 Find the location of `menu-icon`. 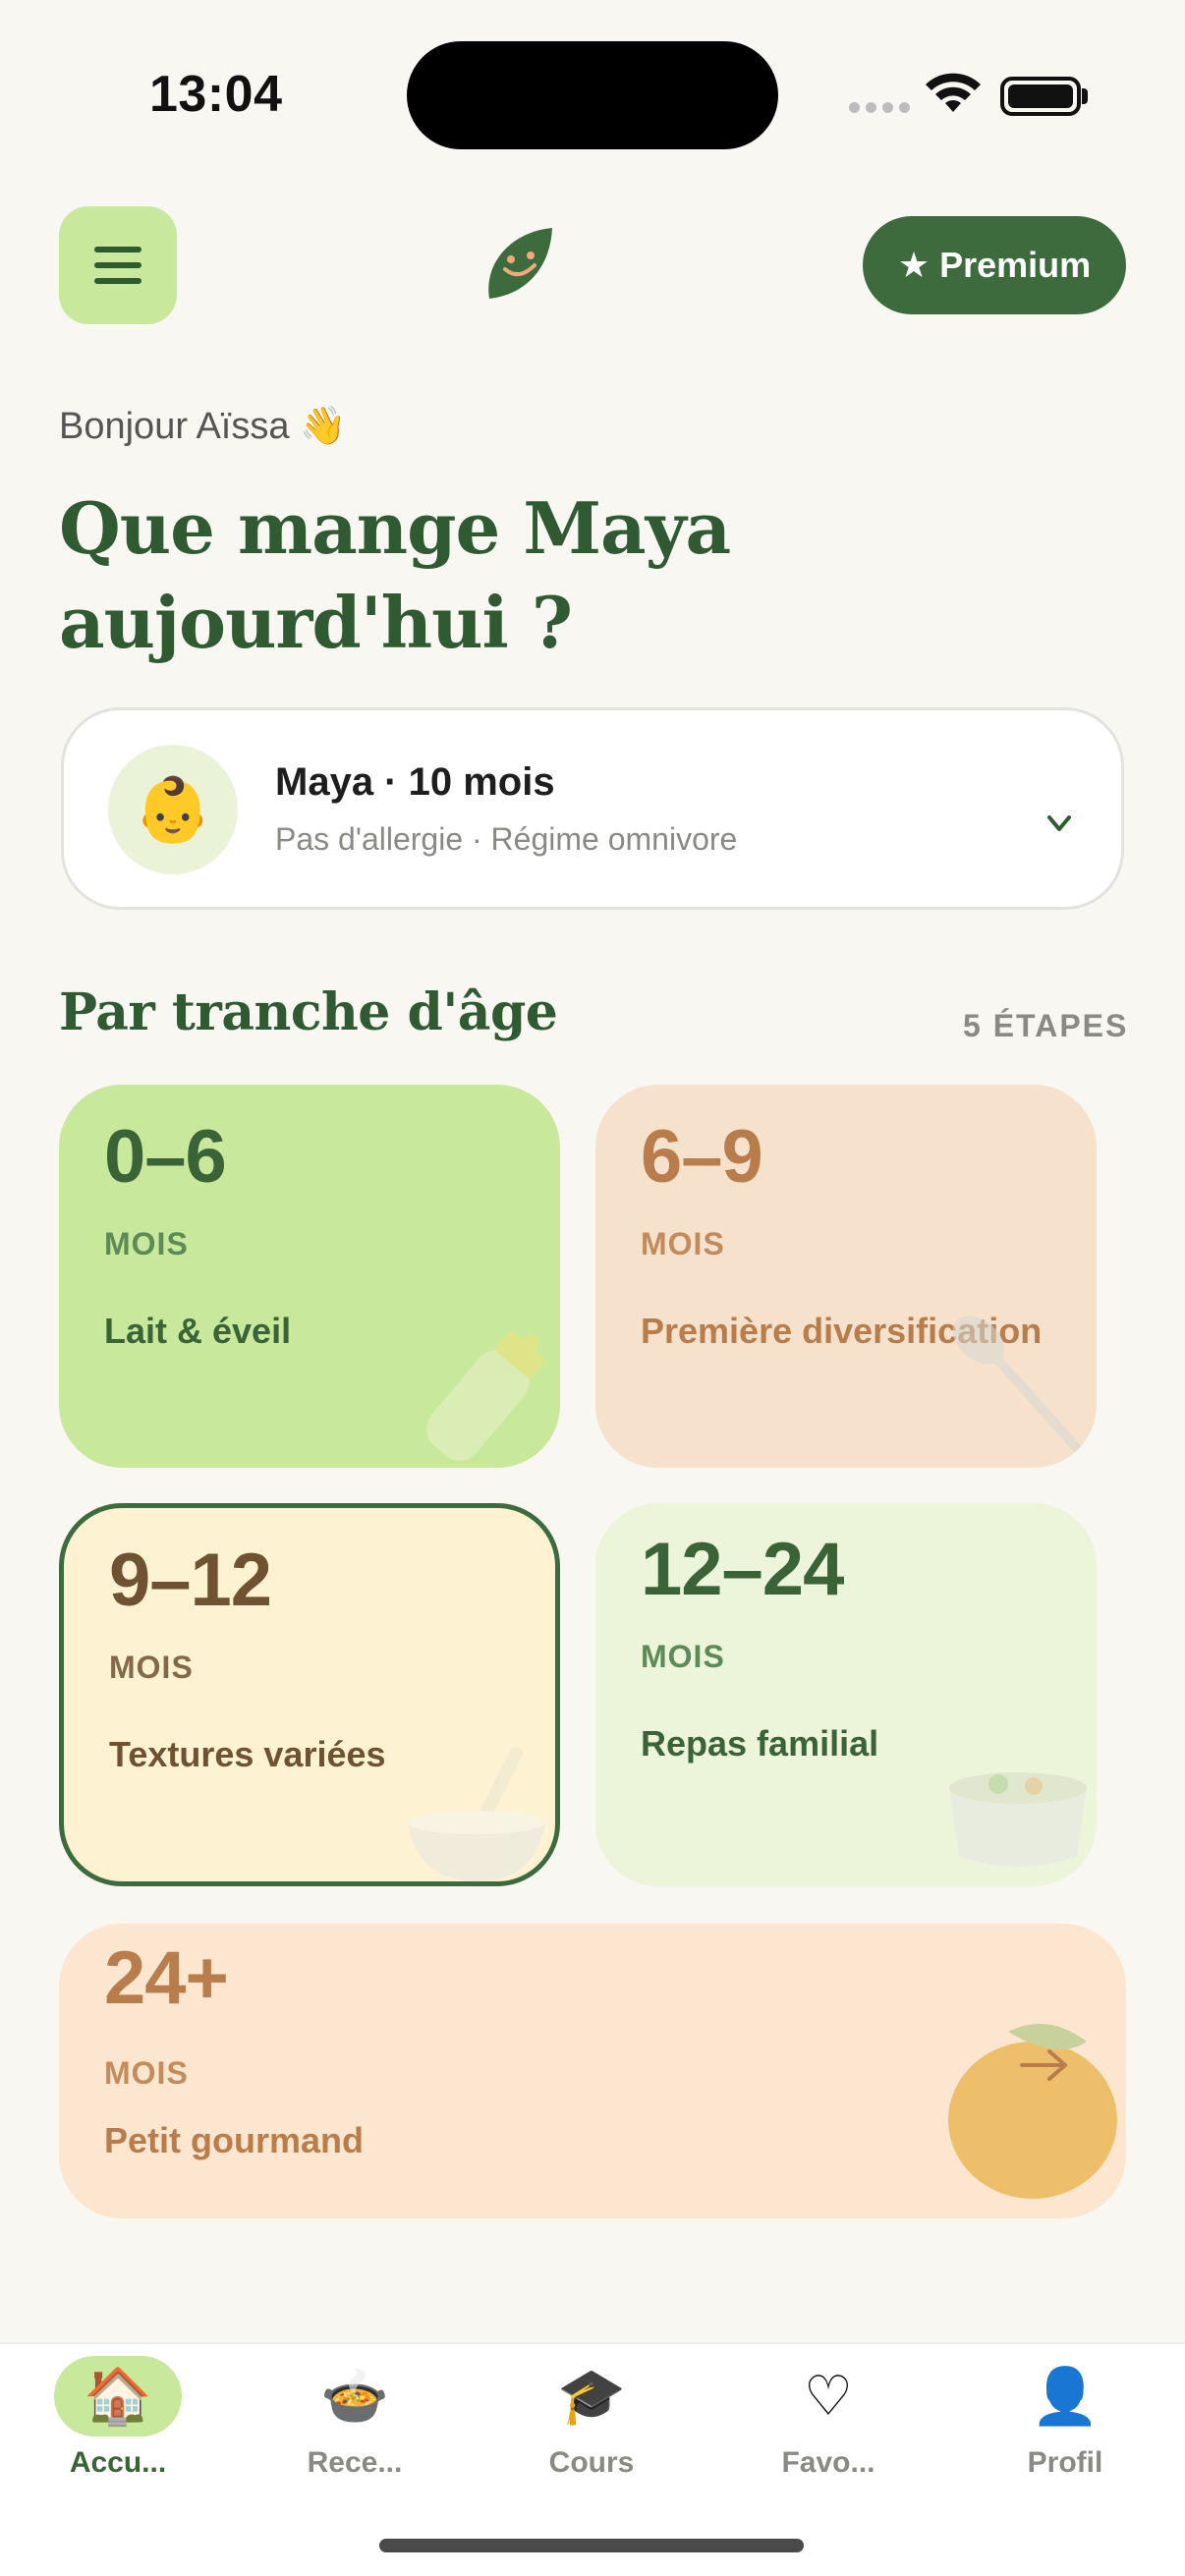

menu-icon is located at coordinates (118, 249).